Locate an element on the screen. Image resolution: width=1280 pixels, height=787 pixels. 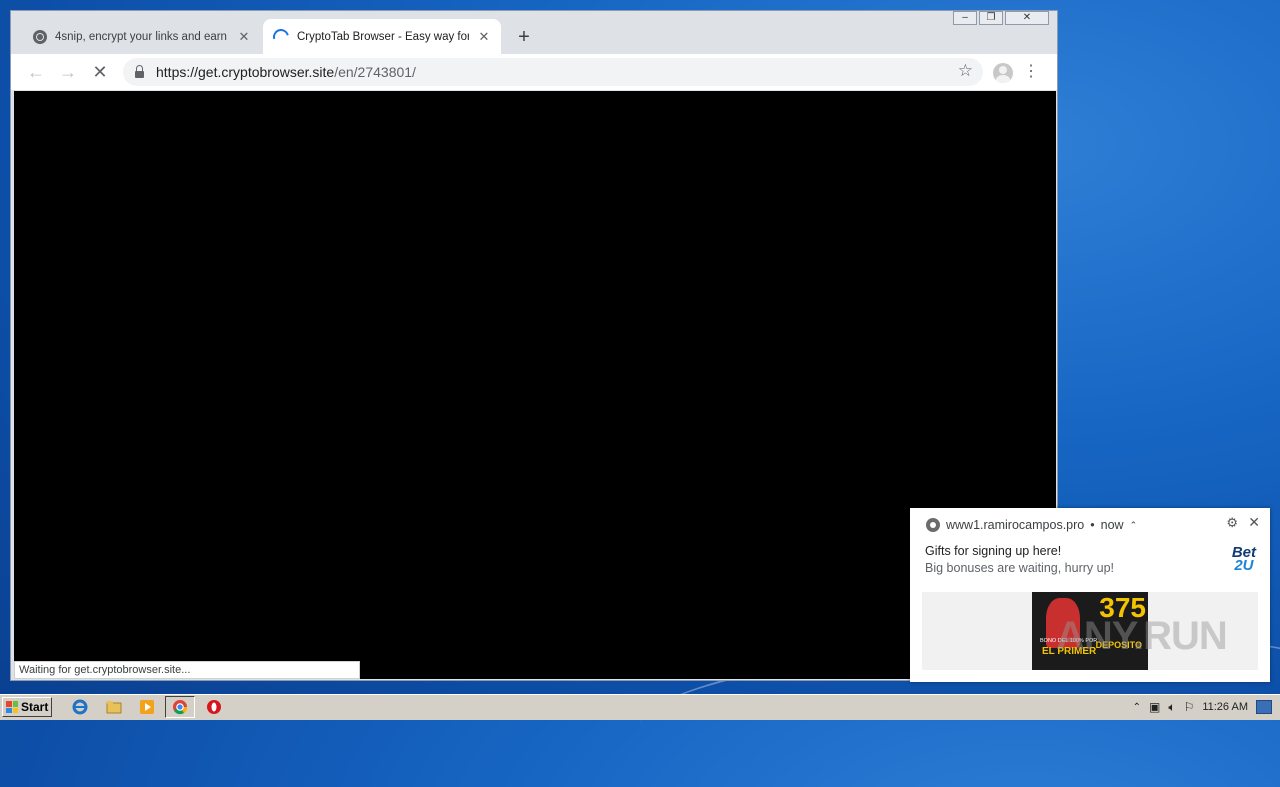
anyrun-watermark: ANY.RUN is located at coordinates (1142, 636).